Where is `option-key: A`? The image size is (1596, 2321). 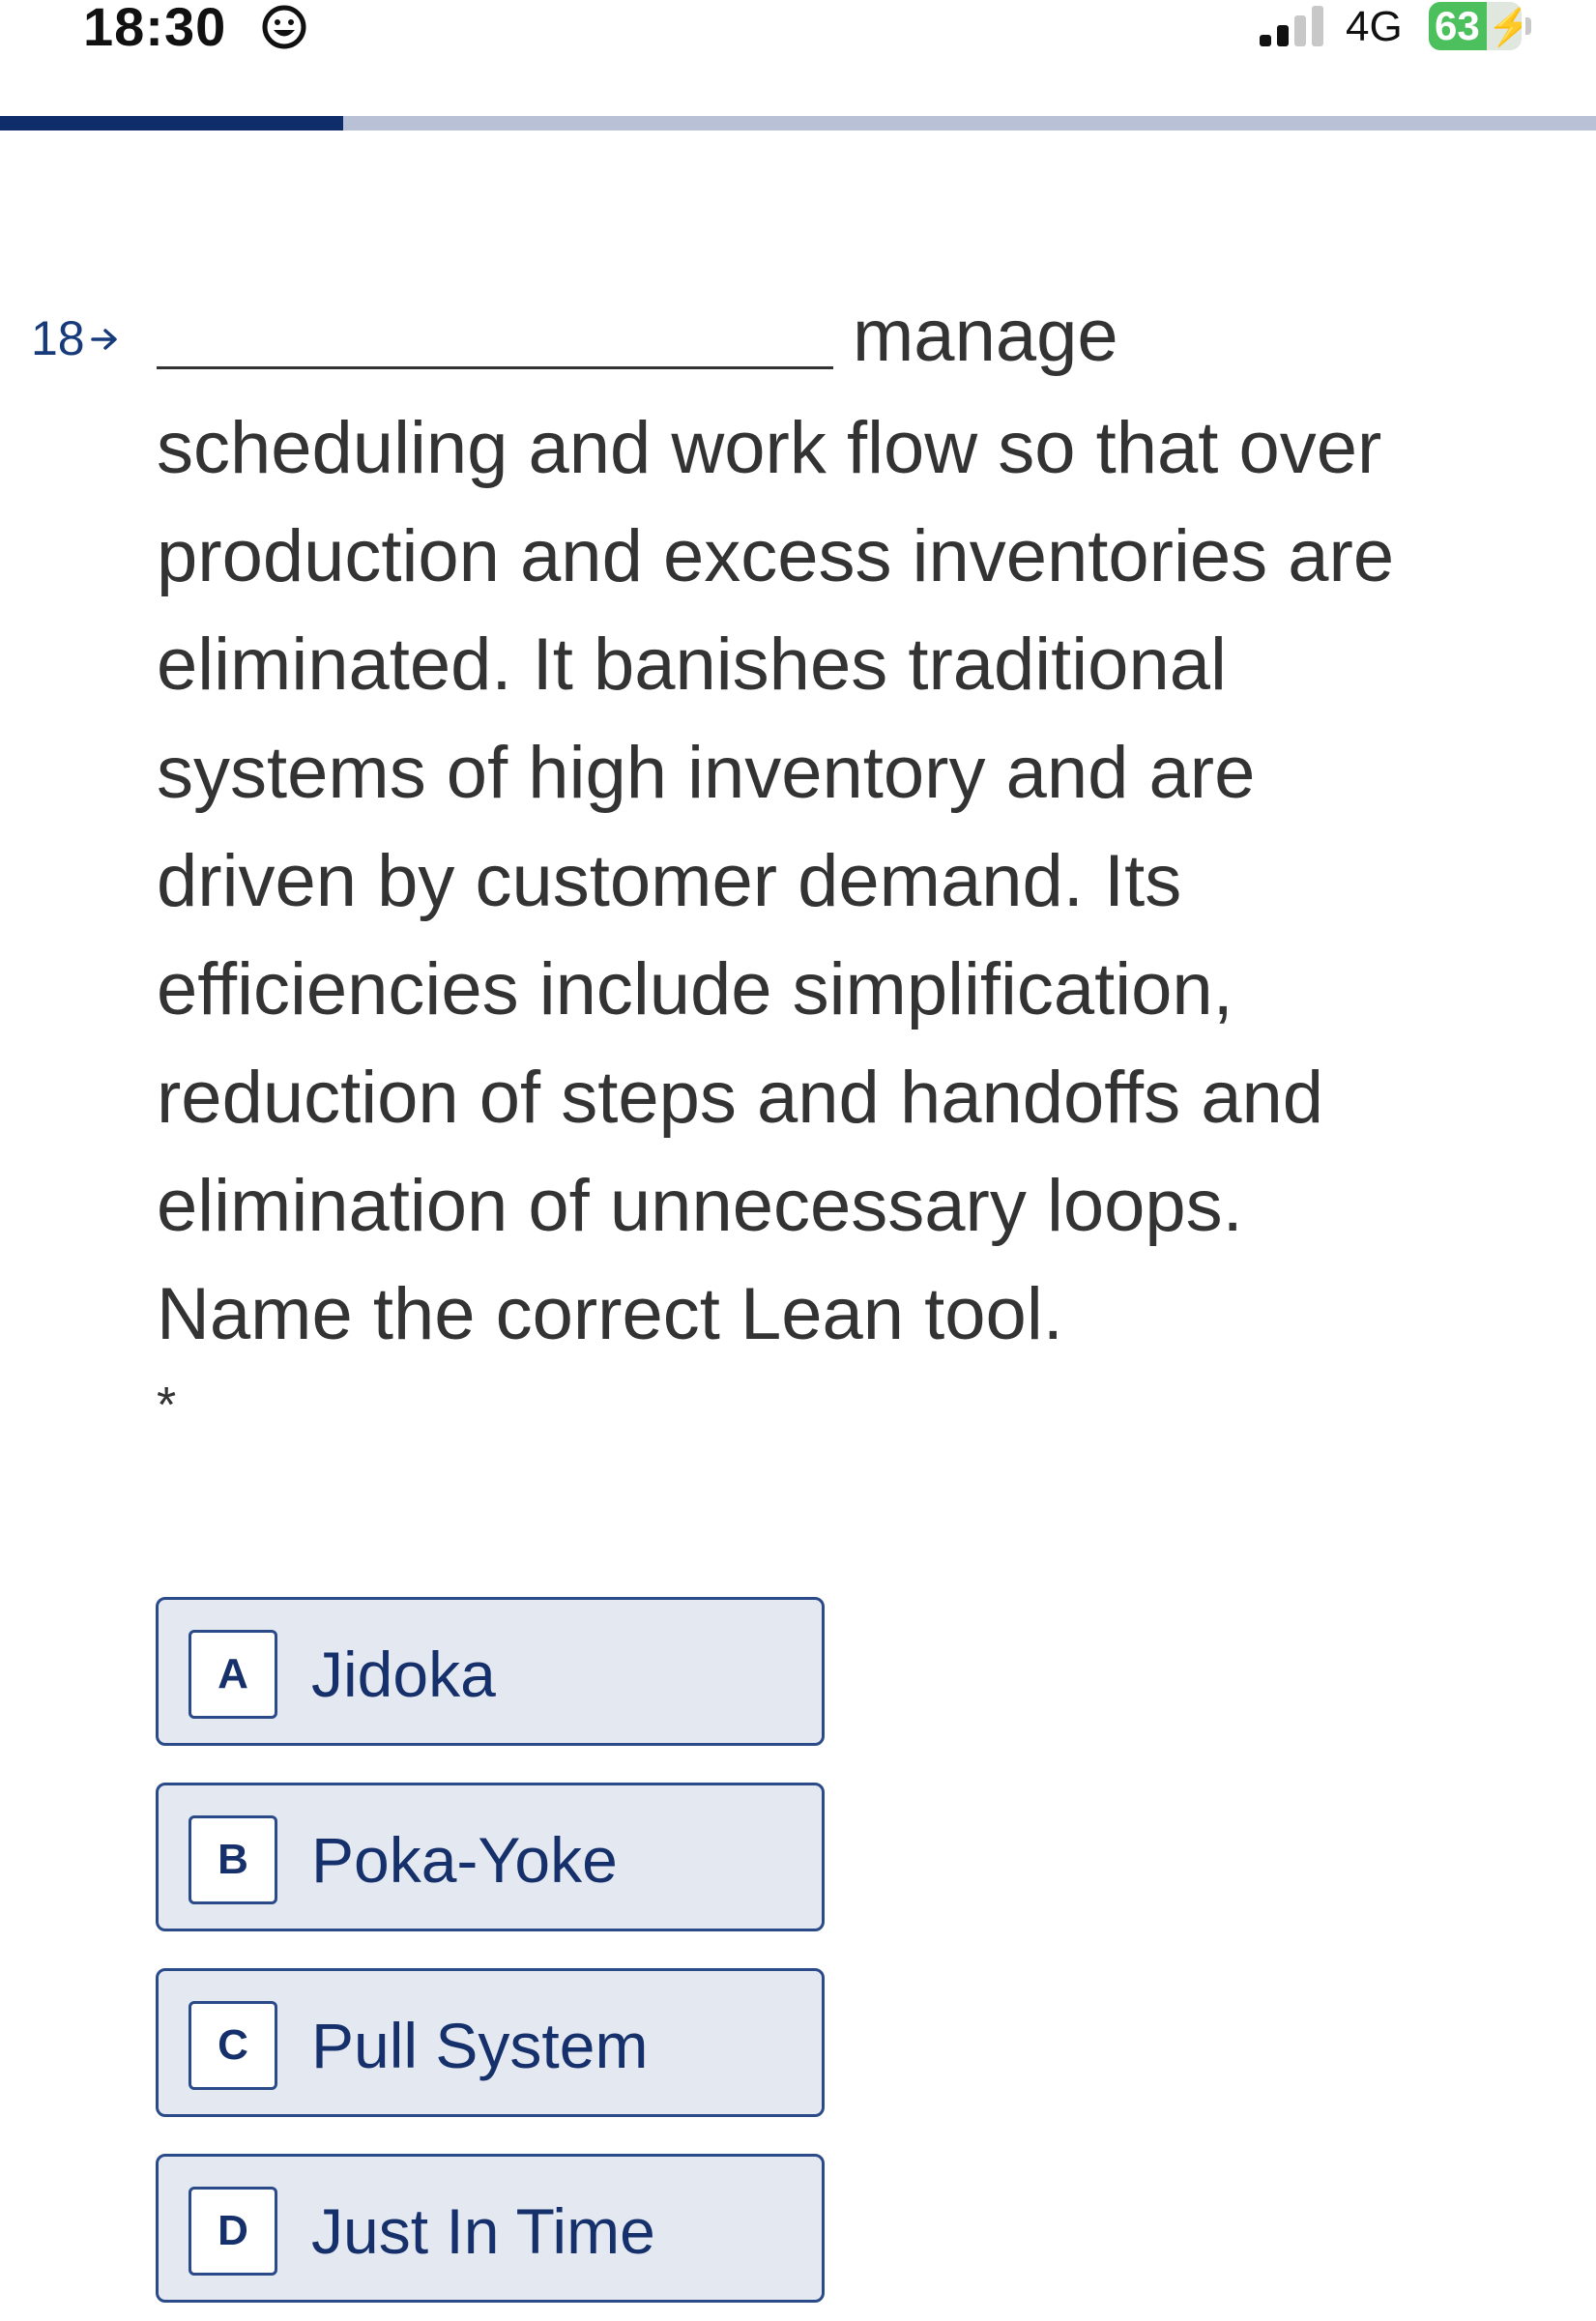 option-key: A is located at coordinates (233, 1674).